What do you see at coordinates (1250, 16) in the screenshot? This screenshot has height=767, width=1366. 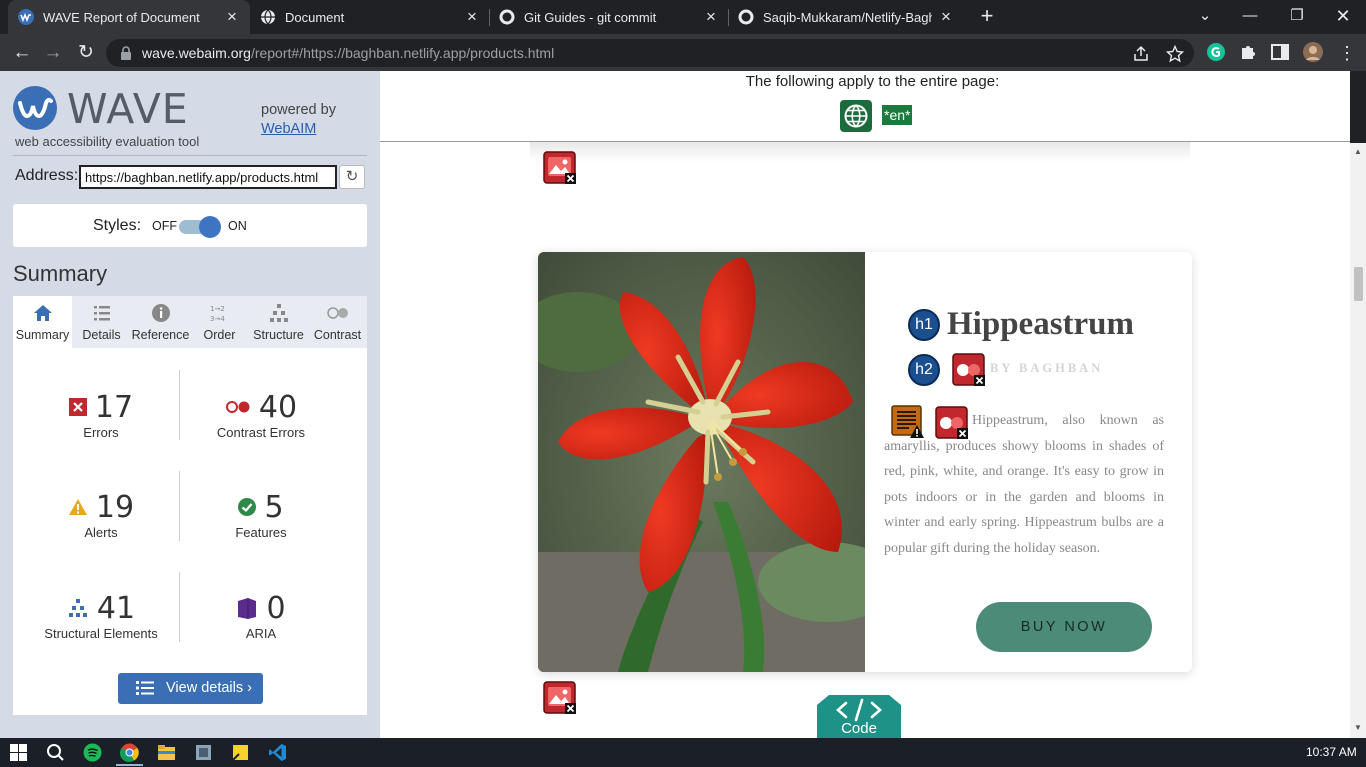 I see `minimize-icon: —` at bounding box center [1250, 16].